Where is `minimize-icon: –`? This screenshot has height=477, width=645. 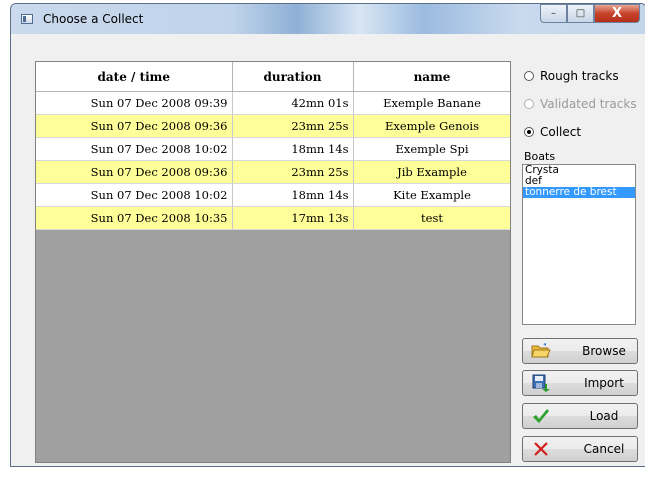 minimize-icon: – is located at coordinates (553, 13).